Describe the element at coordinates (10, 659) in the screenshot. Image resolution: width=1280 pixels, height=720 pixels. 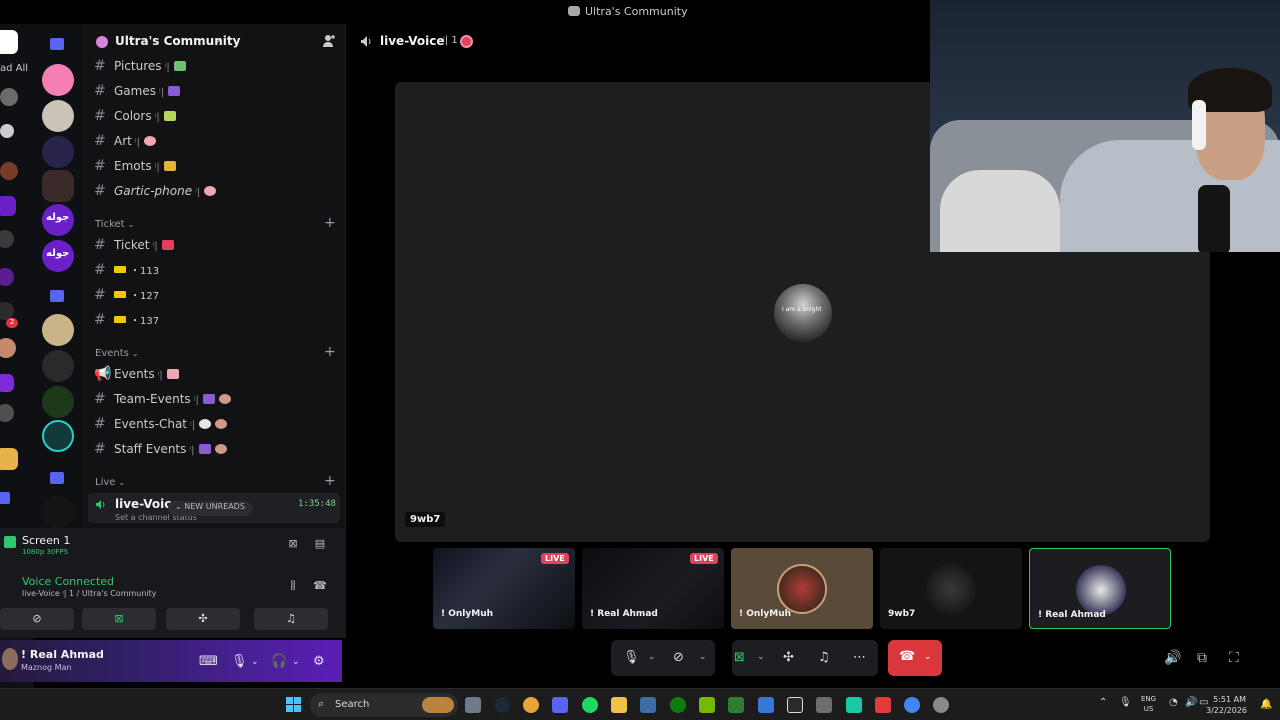
I see `avatar` at that location.